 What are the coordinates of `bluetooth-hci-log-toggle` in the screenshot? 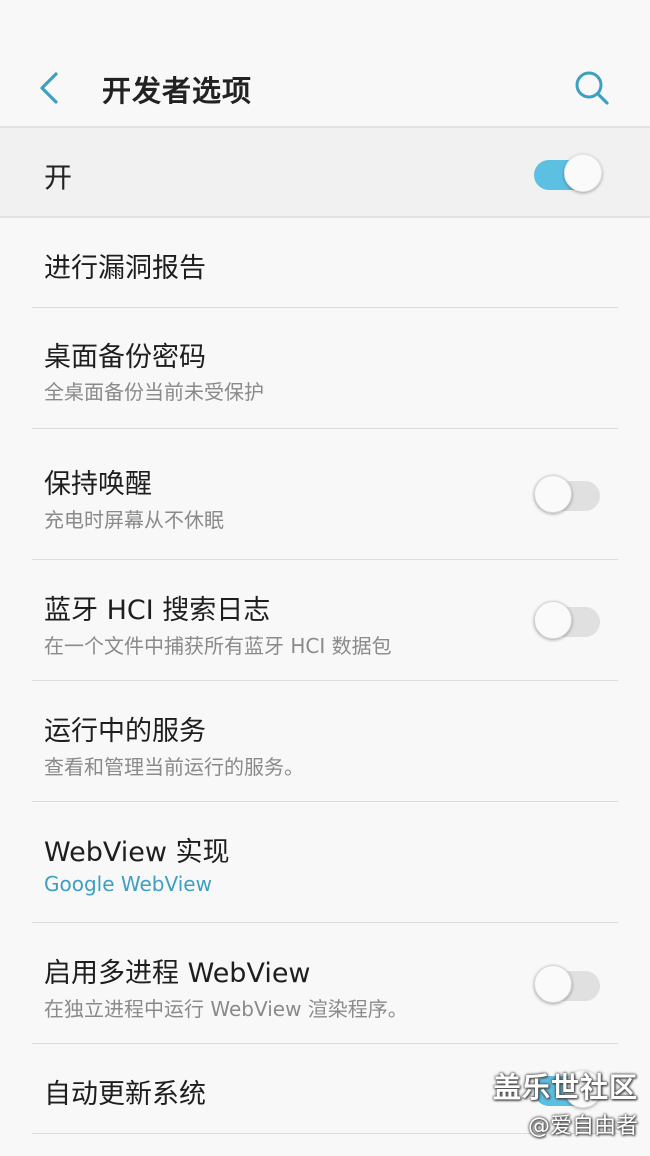 It's located at (568, 620).